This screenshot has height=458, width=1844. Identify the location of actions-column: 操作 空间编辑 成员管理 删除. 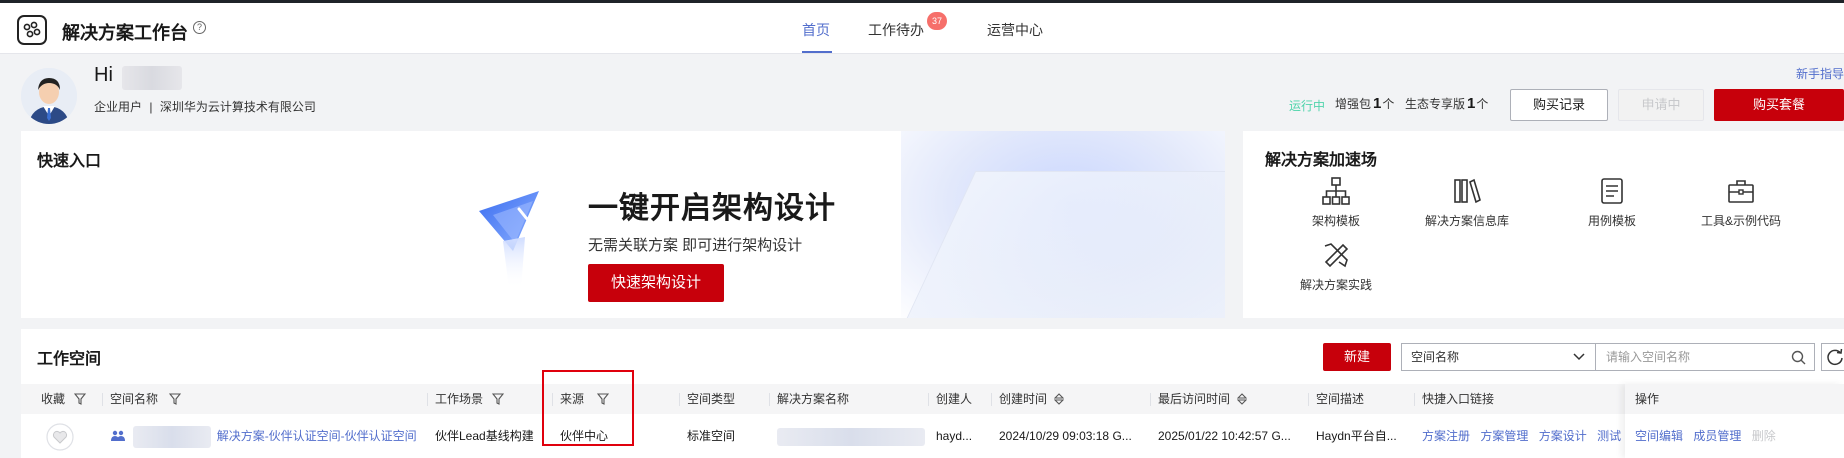
(1734, 421).